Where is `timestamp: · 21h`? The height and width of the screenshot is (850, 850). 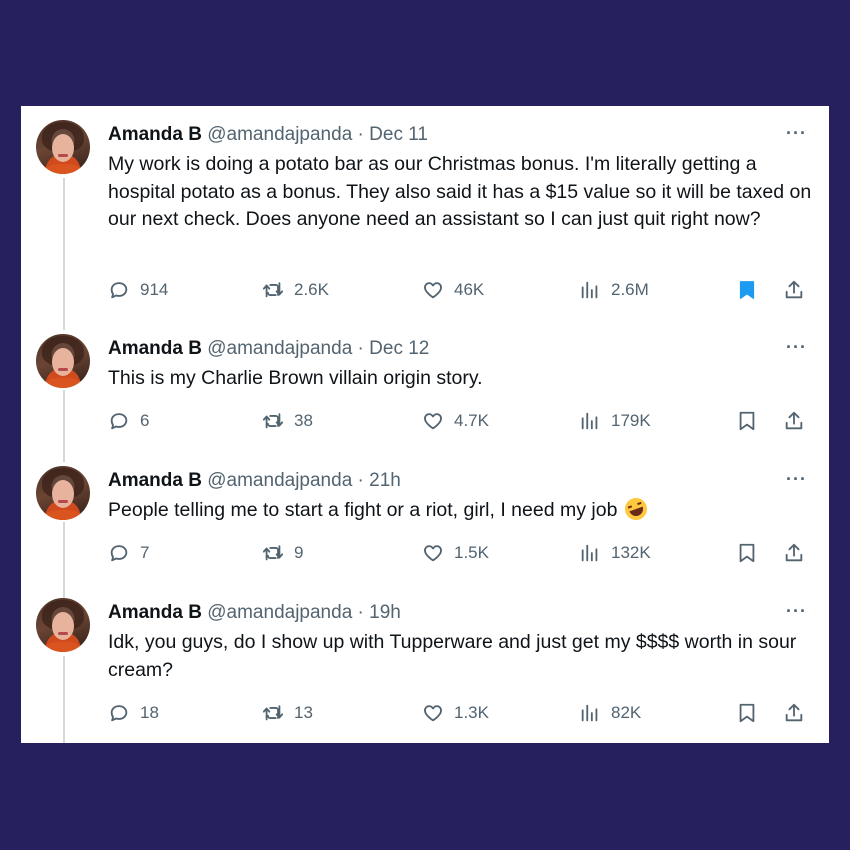 timestamp: · 21h is located at coordinates (379, 480).